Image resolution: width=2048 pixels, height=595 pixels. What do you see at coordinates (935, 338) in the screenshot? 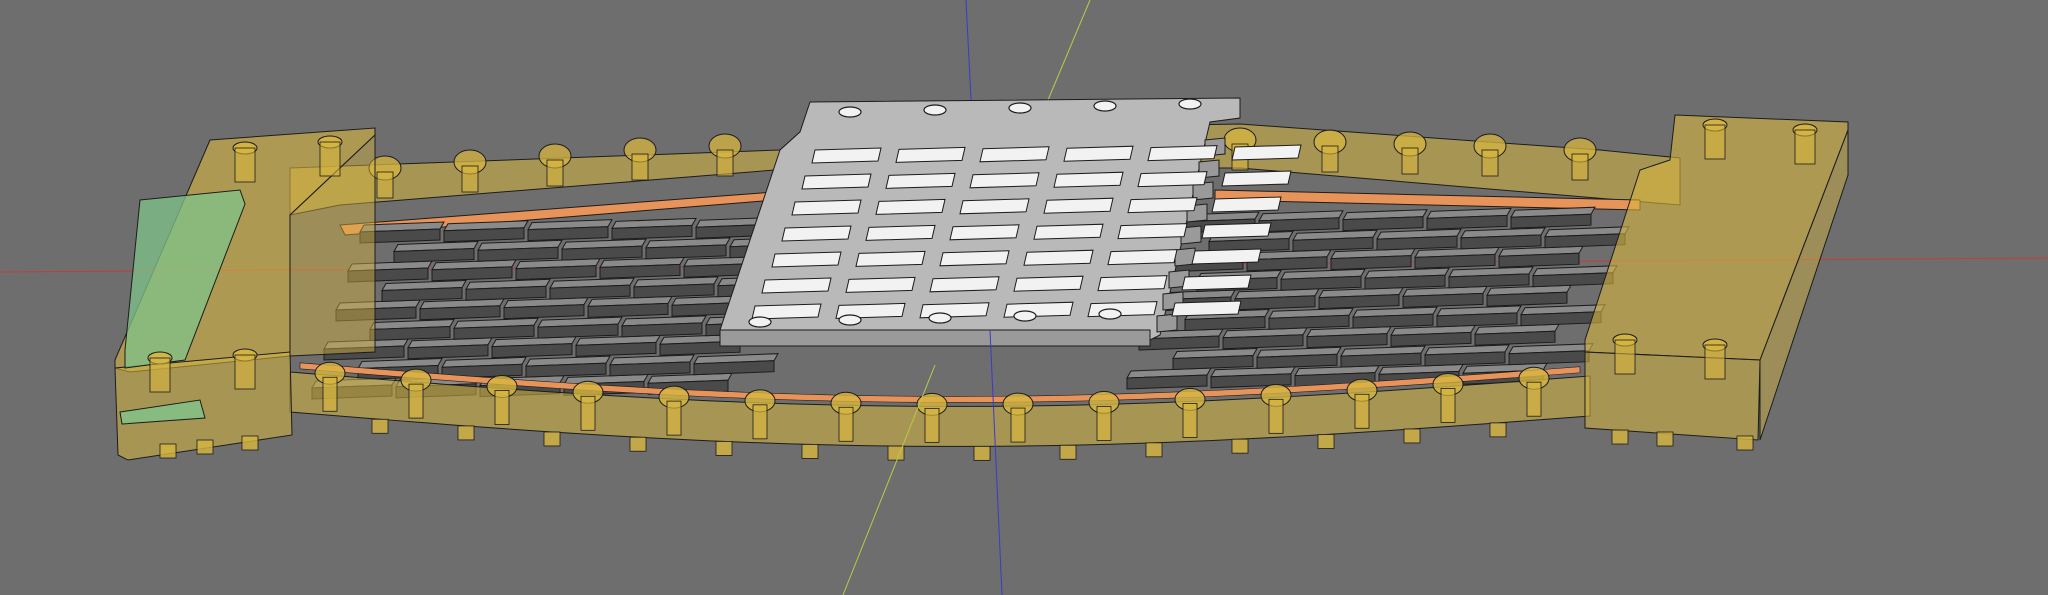
I see `plate-front-edge` at bounding box center [935, 338].